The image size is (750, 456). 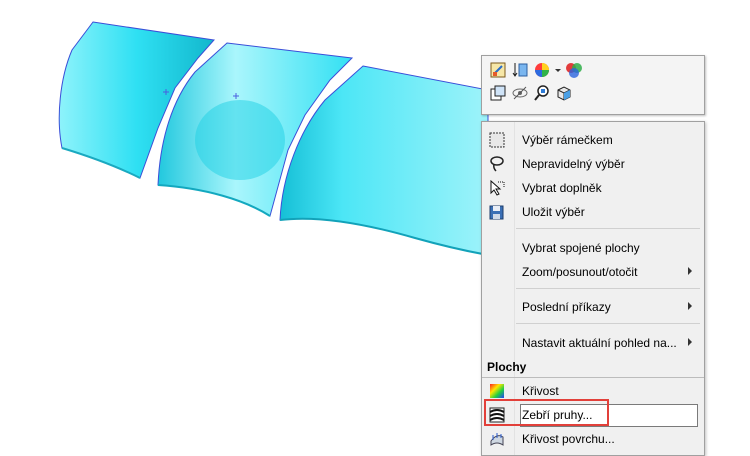 I want to click on zoom-to-selection-icon, so click(x=542, y=93).